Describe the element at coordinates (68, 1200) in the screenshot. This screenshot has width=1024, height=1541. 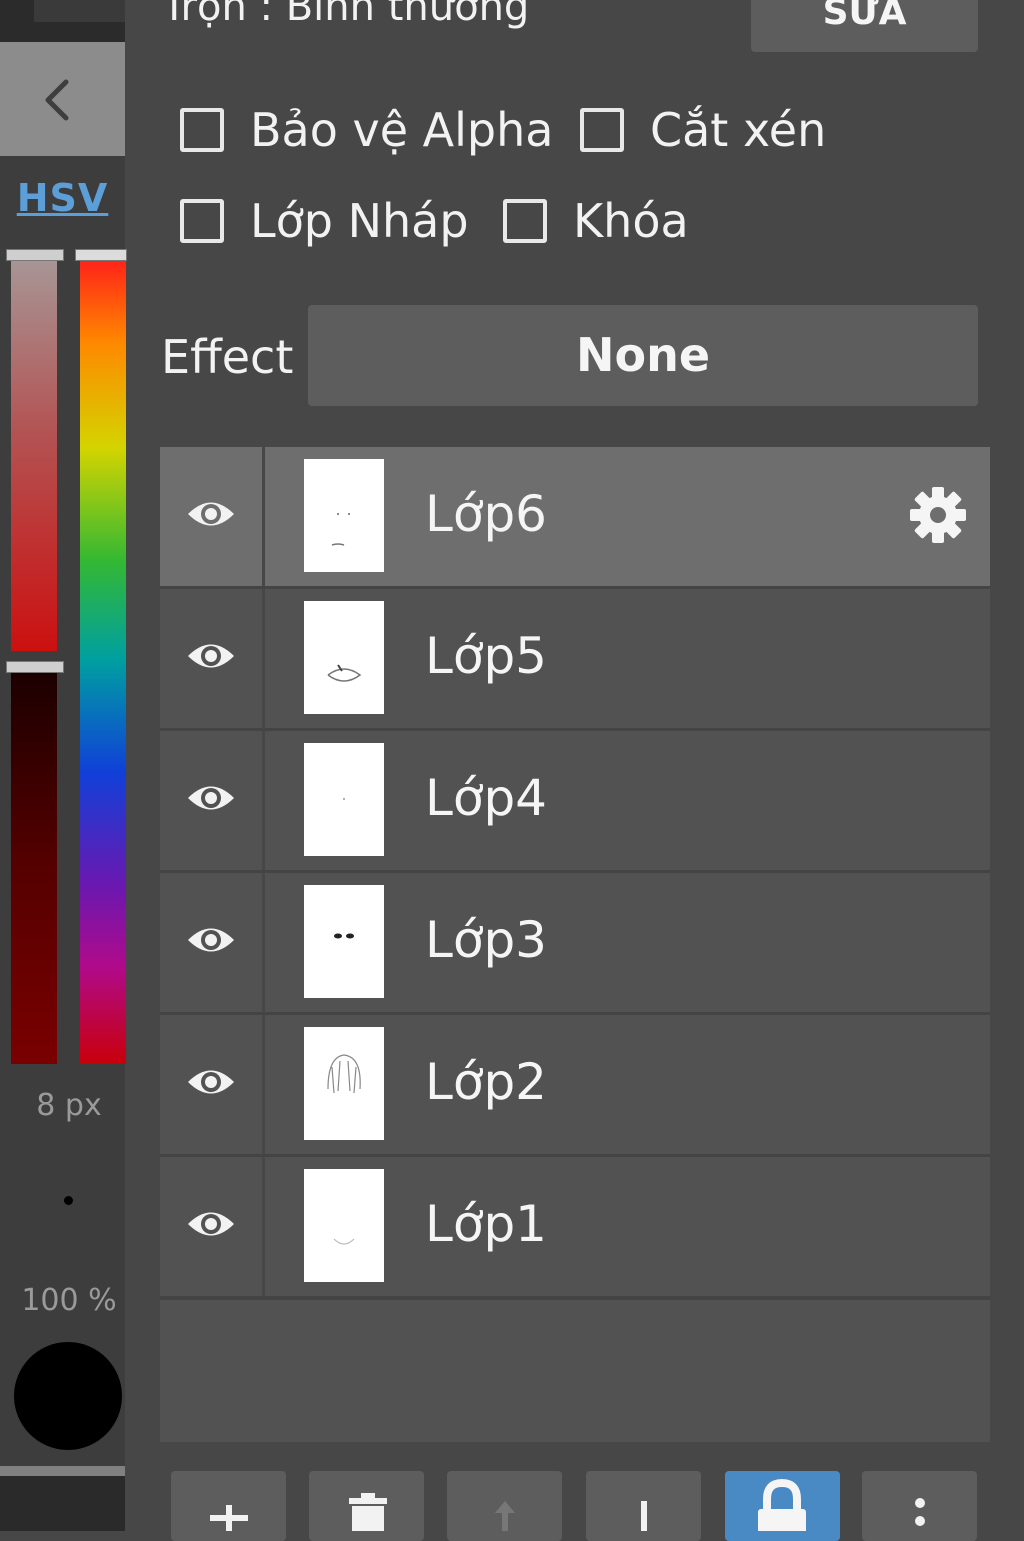
I see `brush-preview-dot` at that location.